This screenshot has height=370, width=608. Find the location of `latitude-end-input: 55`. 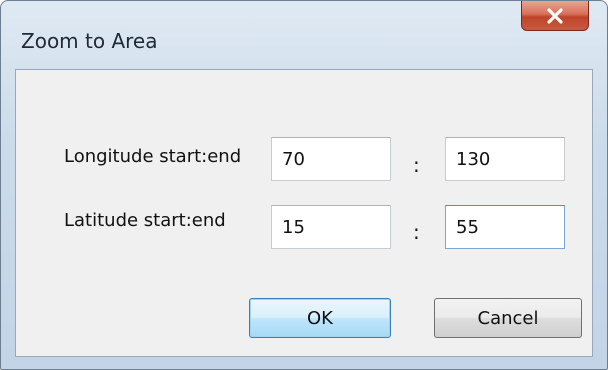

latitude-end-input: 55 is located at coordinates (505, 227).